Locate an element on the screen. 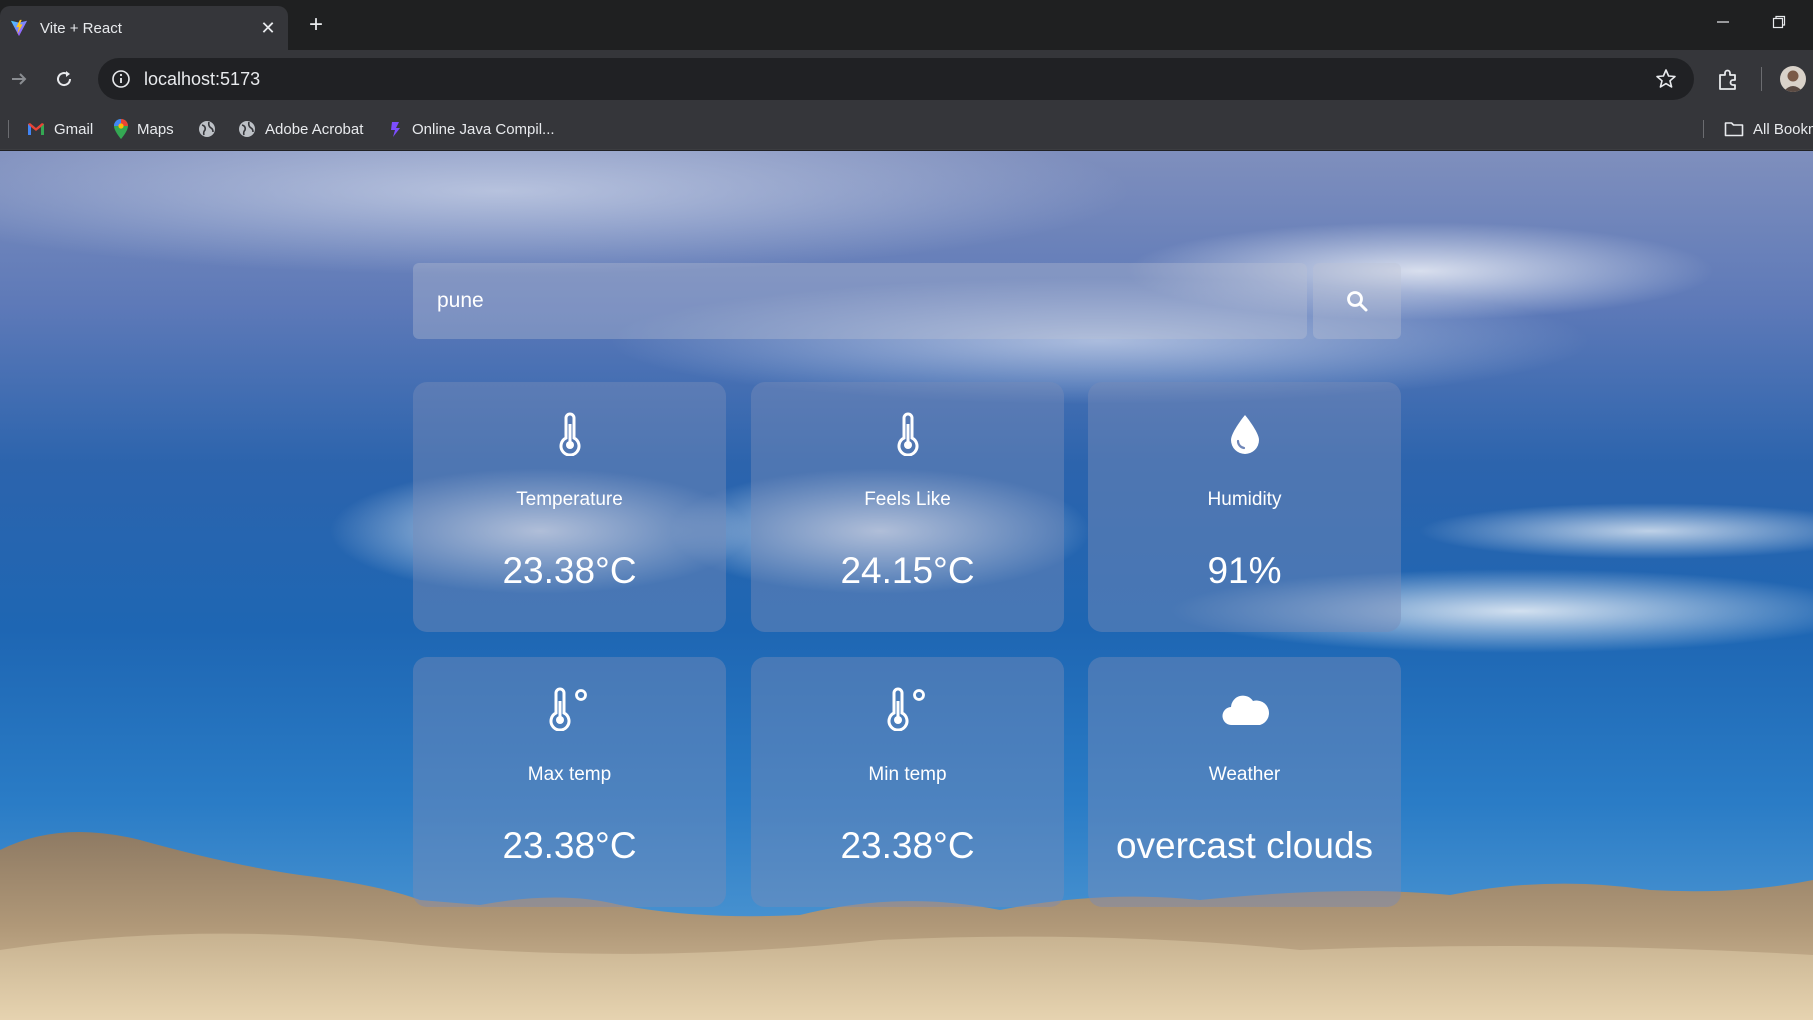 The width and height of the screenshot is (1813, 1020). card-label: Temperature is located at coordinates (569, 499).